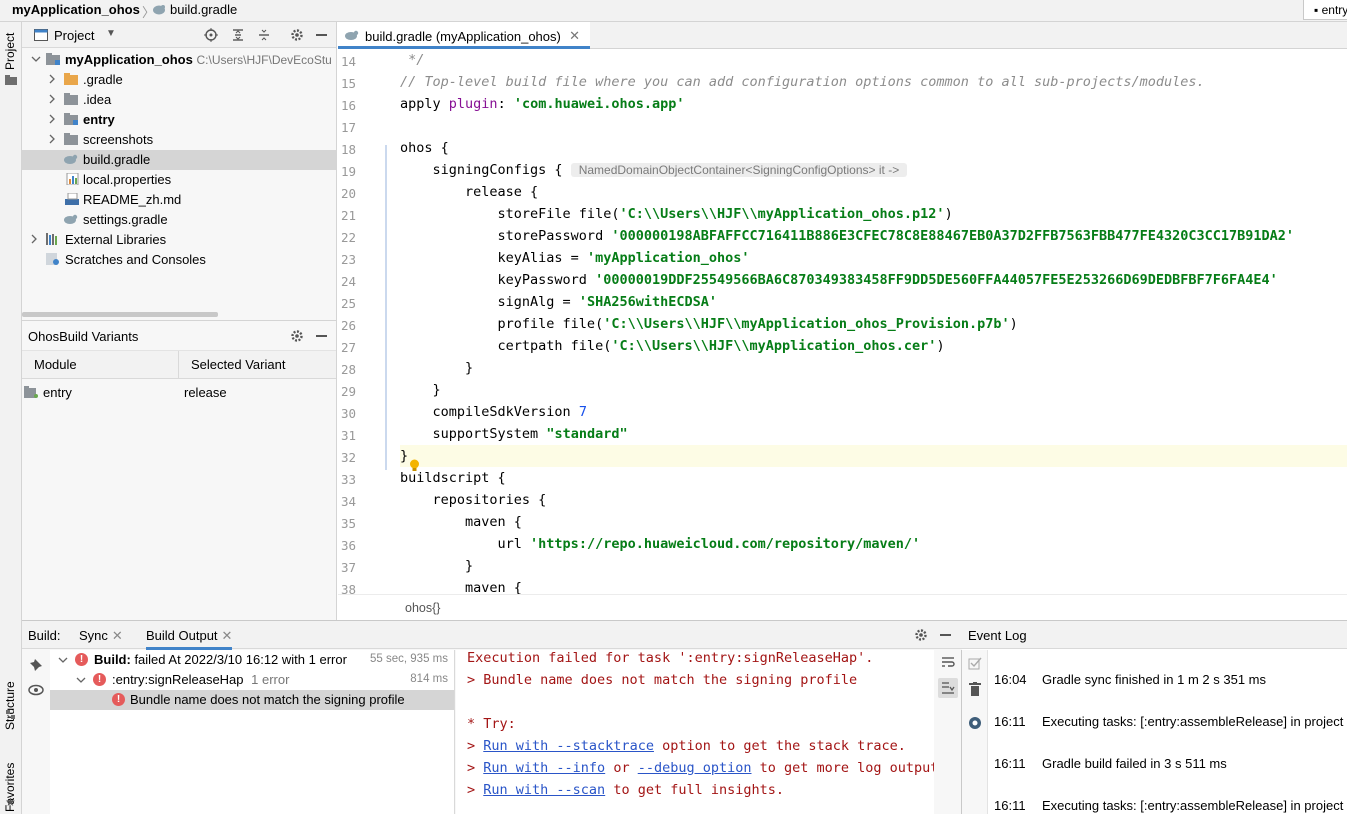 This screenshot has width=1347, height=814. Describe the element at coordinates (1110, 763) in the screenshot. I see `event-log-entry: 16:11 Gradle build failed in 3 s 511 ms` at that location.